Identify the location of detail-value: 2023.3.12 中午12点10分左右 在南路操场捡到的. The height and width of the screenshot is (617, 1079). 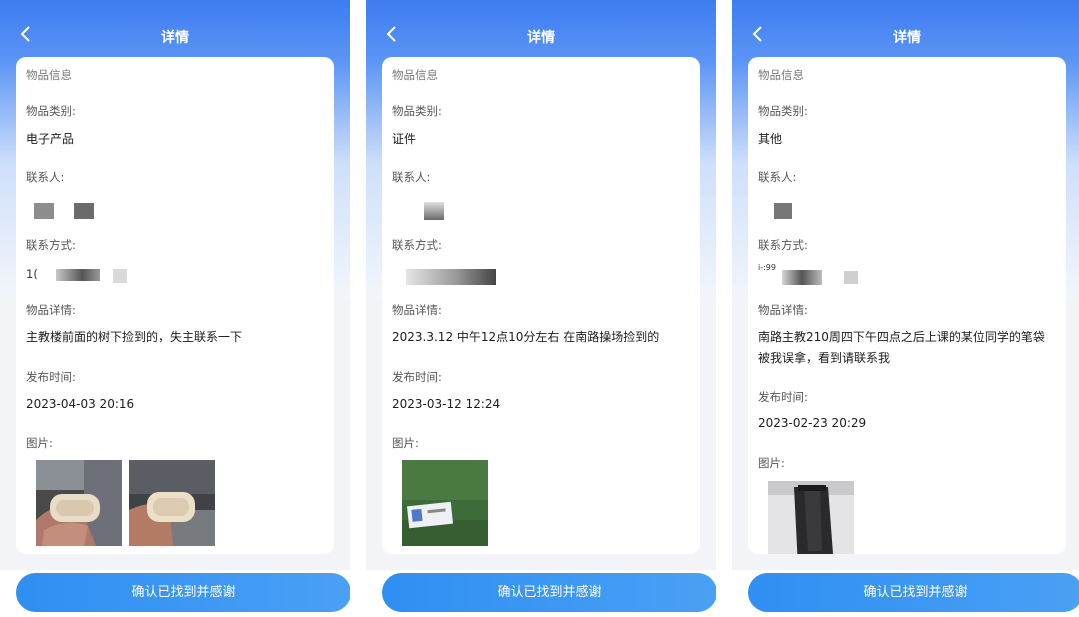
(526, 337).